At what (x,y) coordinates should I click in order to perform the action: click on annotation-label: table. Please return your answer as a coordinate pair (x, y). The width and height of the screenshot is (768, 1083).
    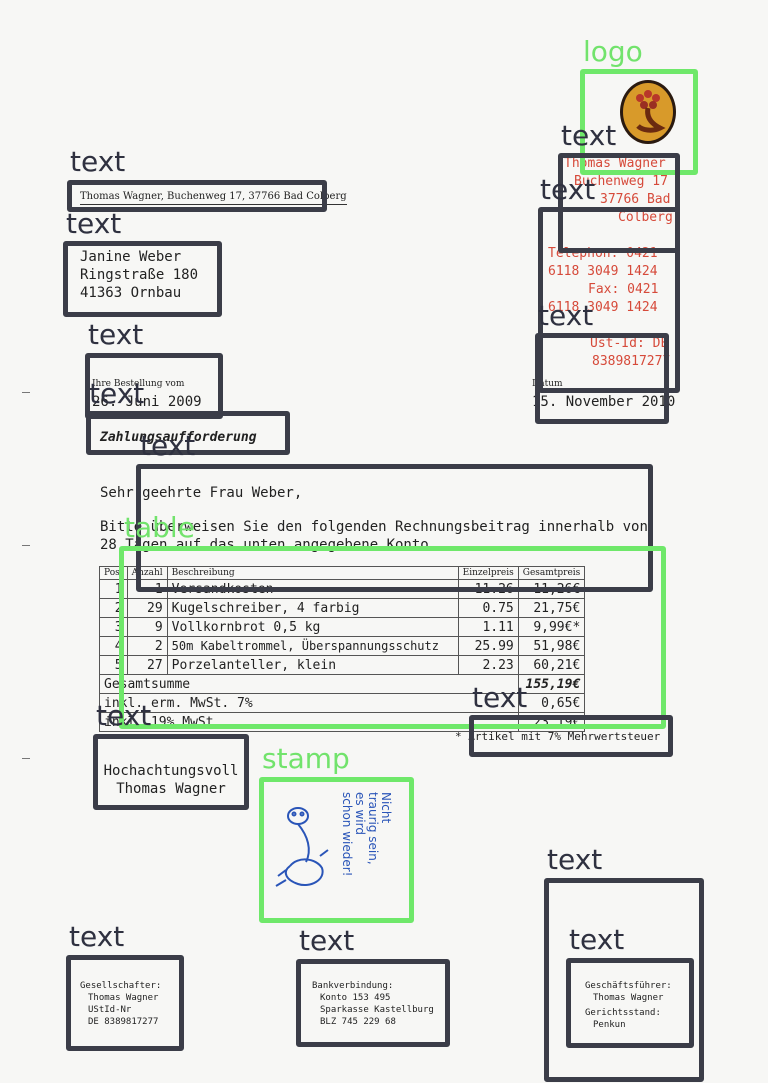
    Looking at the image, I should click on (159, 527).